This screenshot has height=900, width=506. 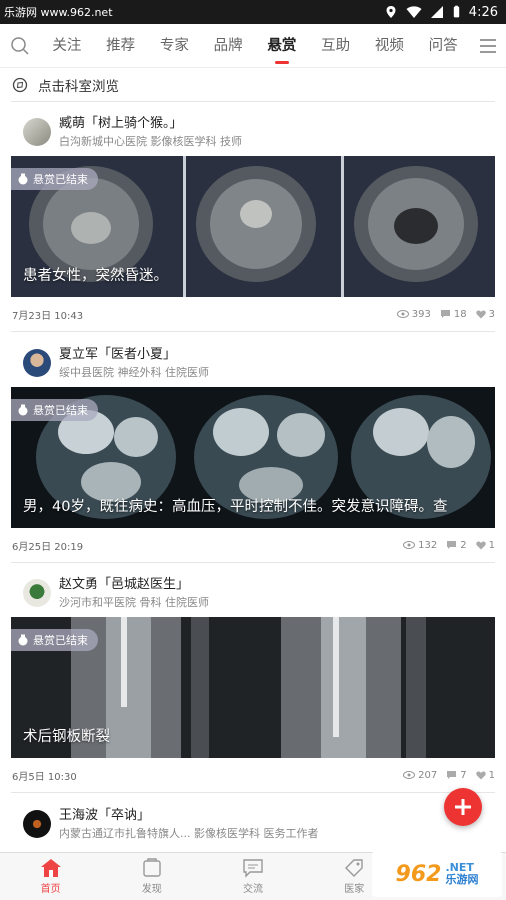 I want to click on tab-mutual-help: 互助, so click(x=336, y=46).